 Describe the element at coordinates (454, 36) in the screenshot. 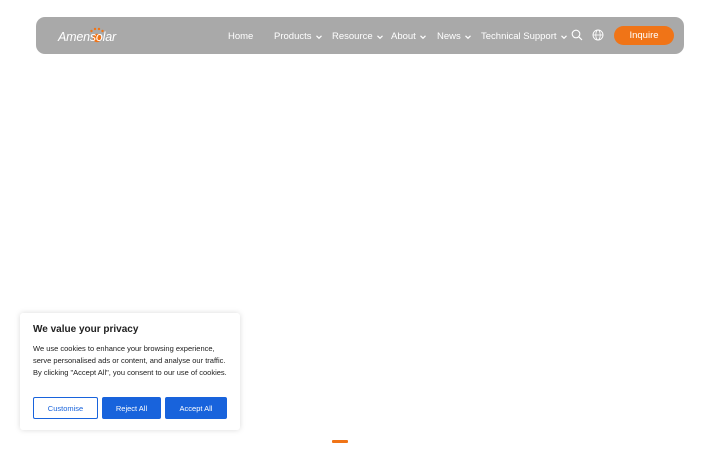

I see `nav-item-news: News` at that location.